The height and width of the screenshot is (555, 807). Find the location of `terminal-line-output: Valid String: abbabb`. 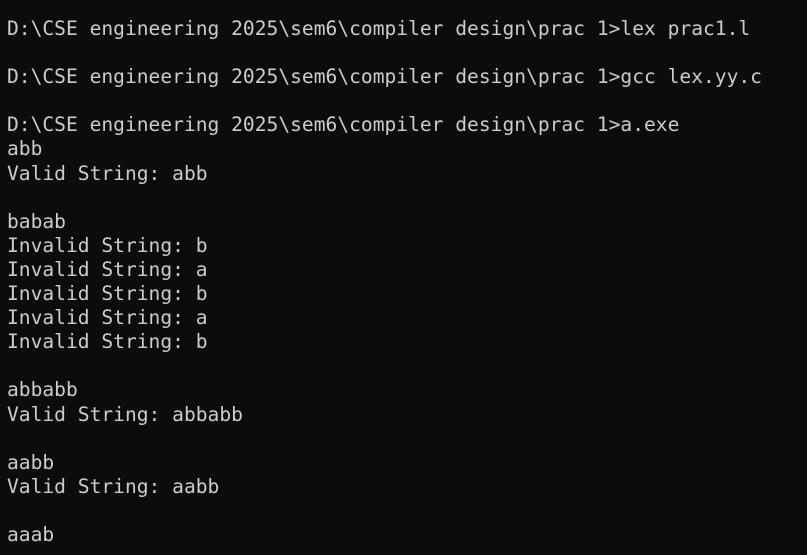

terminal-line-output: Valid String: abbabb is located at coordinates (125, 414).